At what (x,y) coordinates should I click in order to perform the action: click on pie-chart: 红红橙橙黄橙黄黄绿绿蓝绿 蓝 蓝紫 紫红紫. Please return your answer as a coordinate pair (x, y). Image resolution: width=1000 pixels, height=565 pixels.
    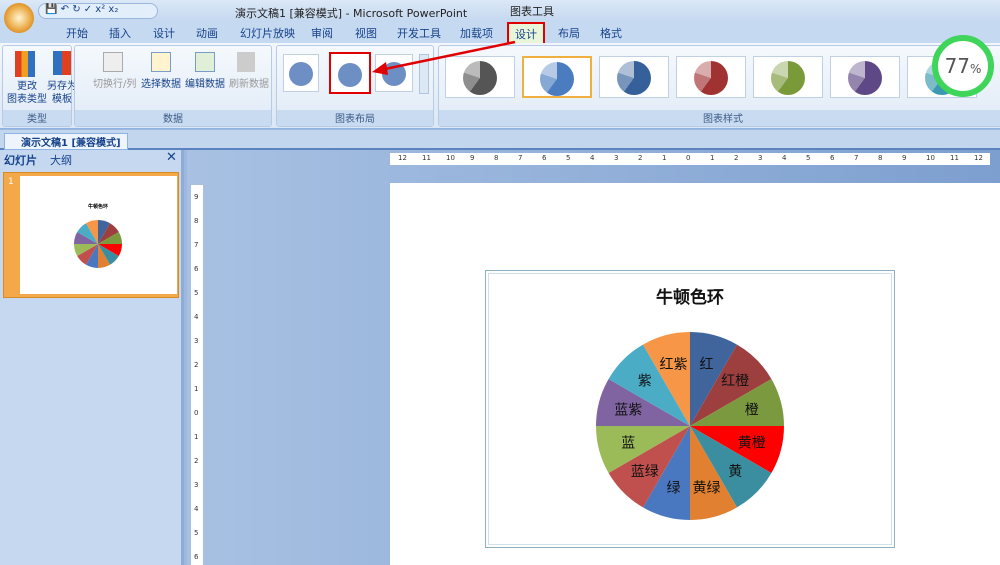
    Looking at the image, I should click on (690, 426).